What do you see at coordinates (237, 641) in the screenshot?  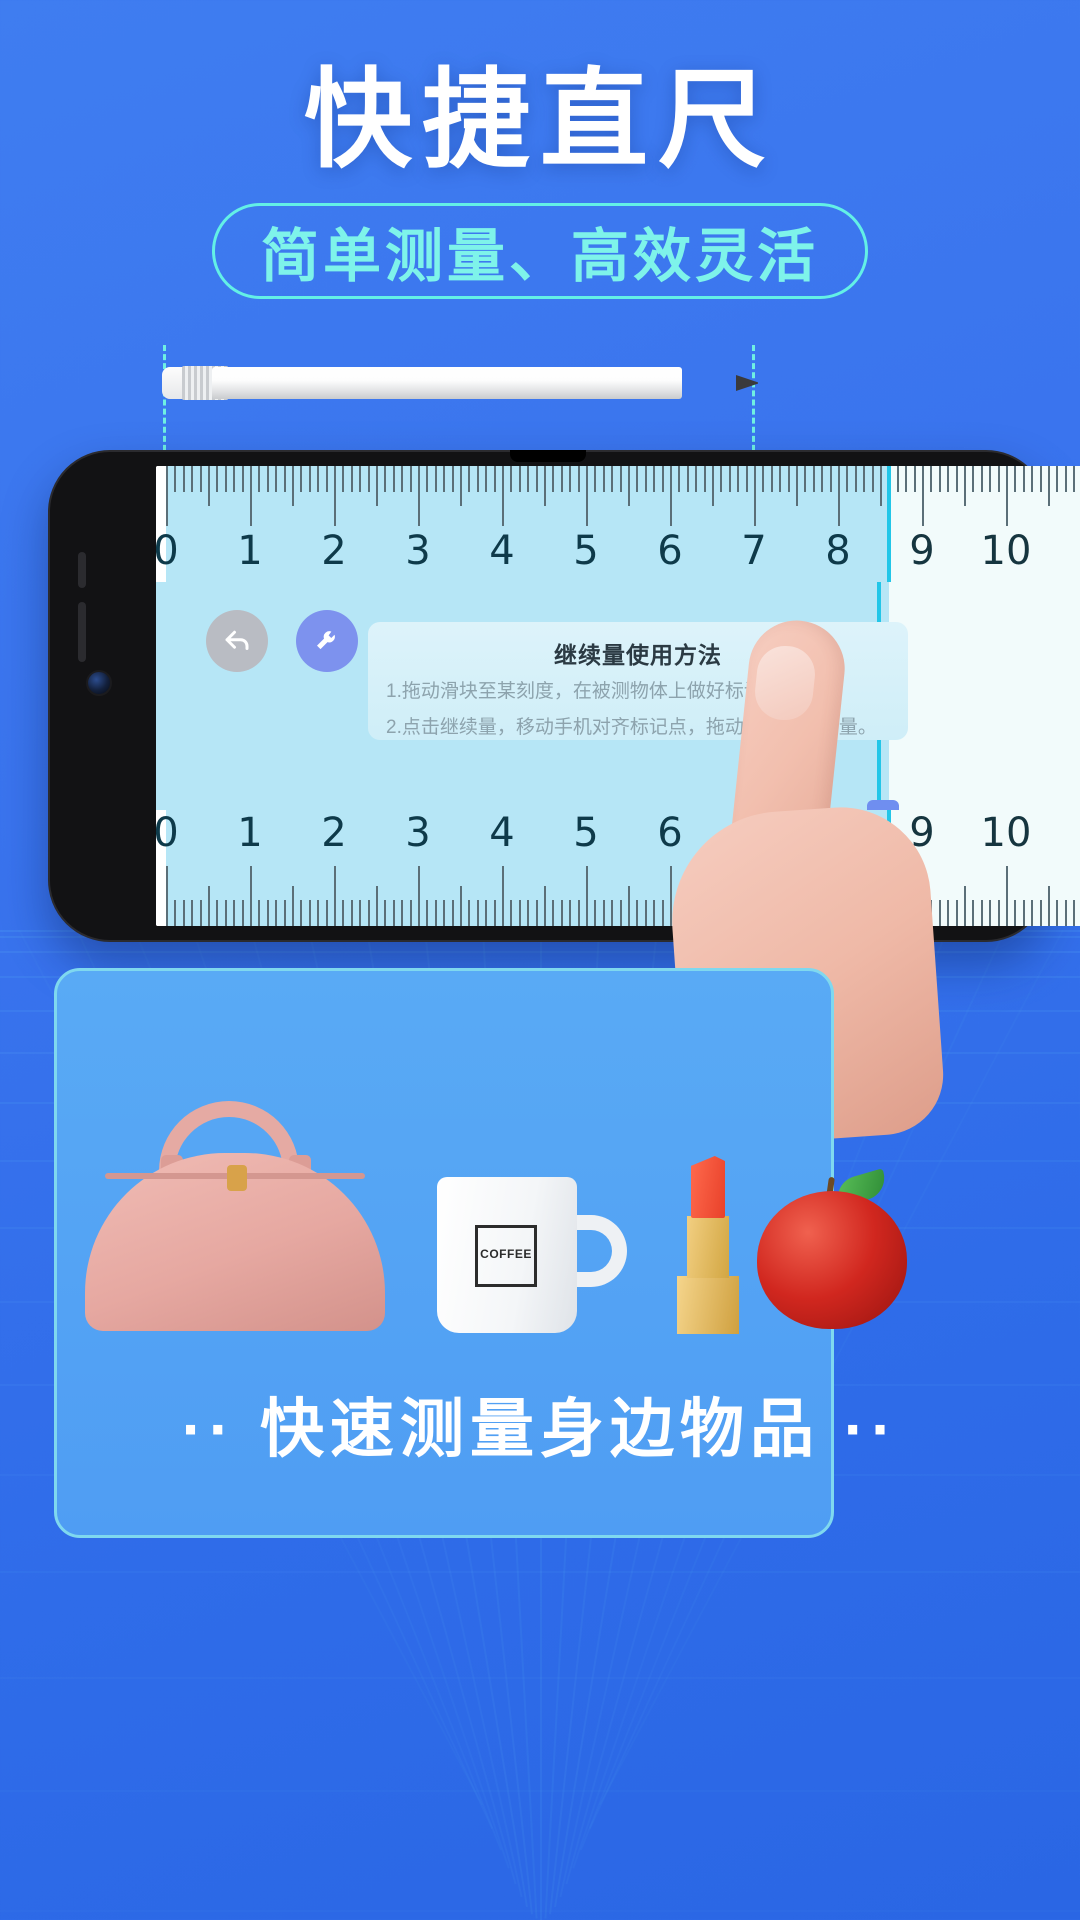 I see `back-button` at bounding box center [237, 641].